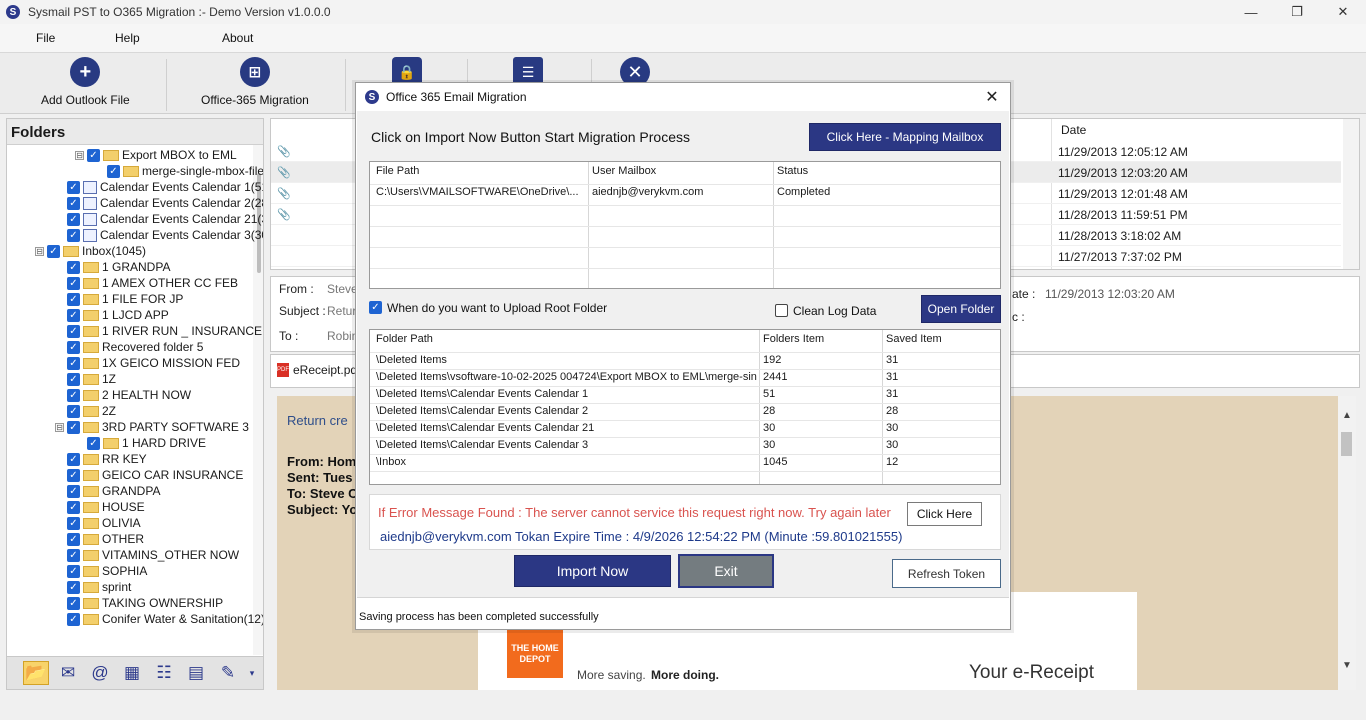  What do you see at coordinates (91, 411) in the screenshot?
I see `folder-tree-item: ✓ 2Z` at bounding box center [91, 411].